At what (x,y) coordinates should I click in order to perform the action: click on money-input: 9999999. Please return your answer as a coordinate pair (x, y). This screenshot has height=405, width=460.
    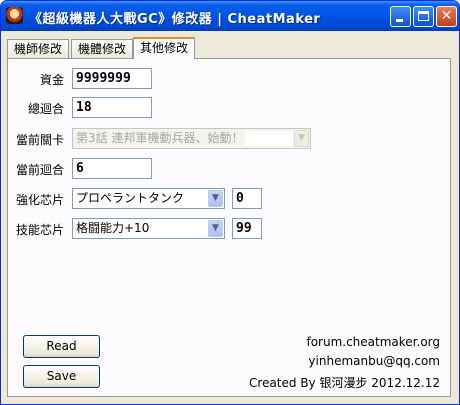
    Looking at the image, I should click on (112, 78).